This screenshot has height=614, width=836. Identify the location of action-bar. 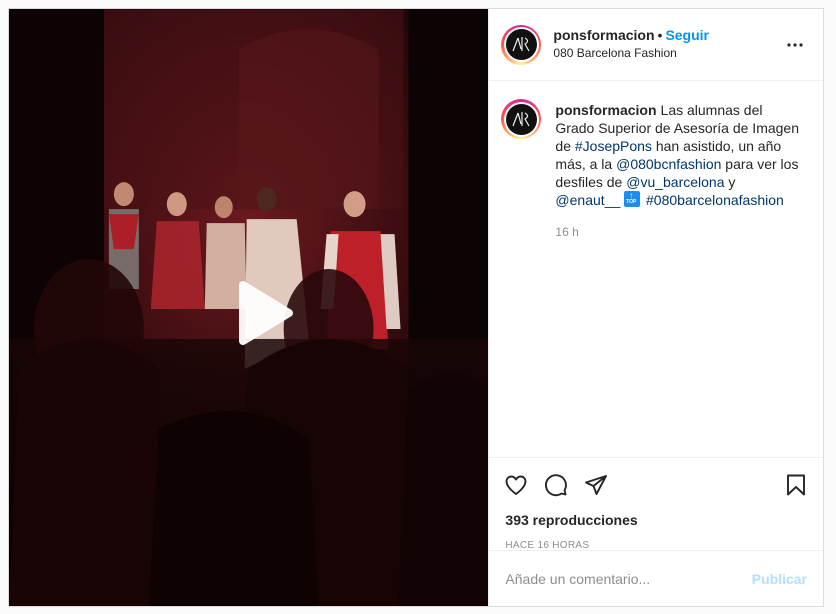
(656, 481).